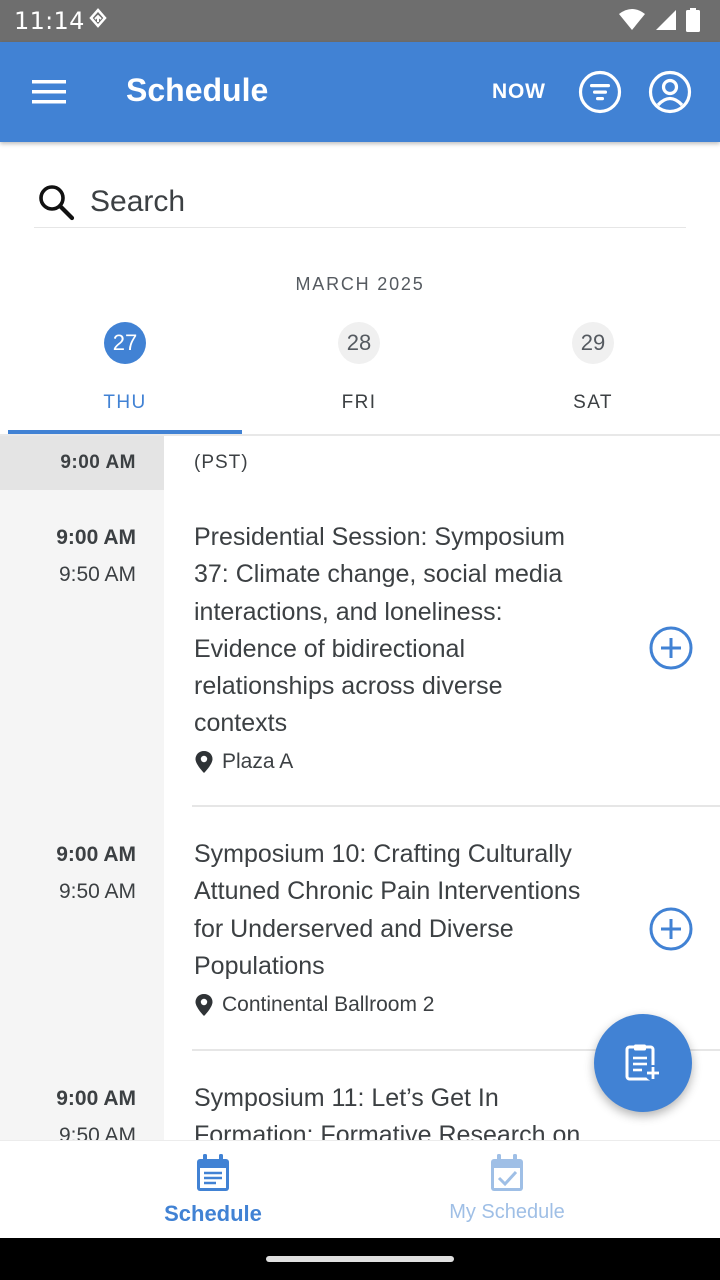  I want to click on location-text: Plaza A, so click(258, 761).